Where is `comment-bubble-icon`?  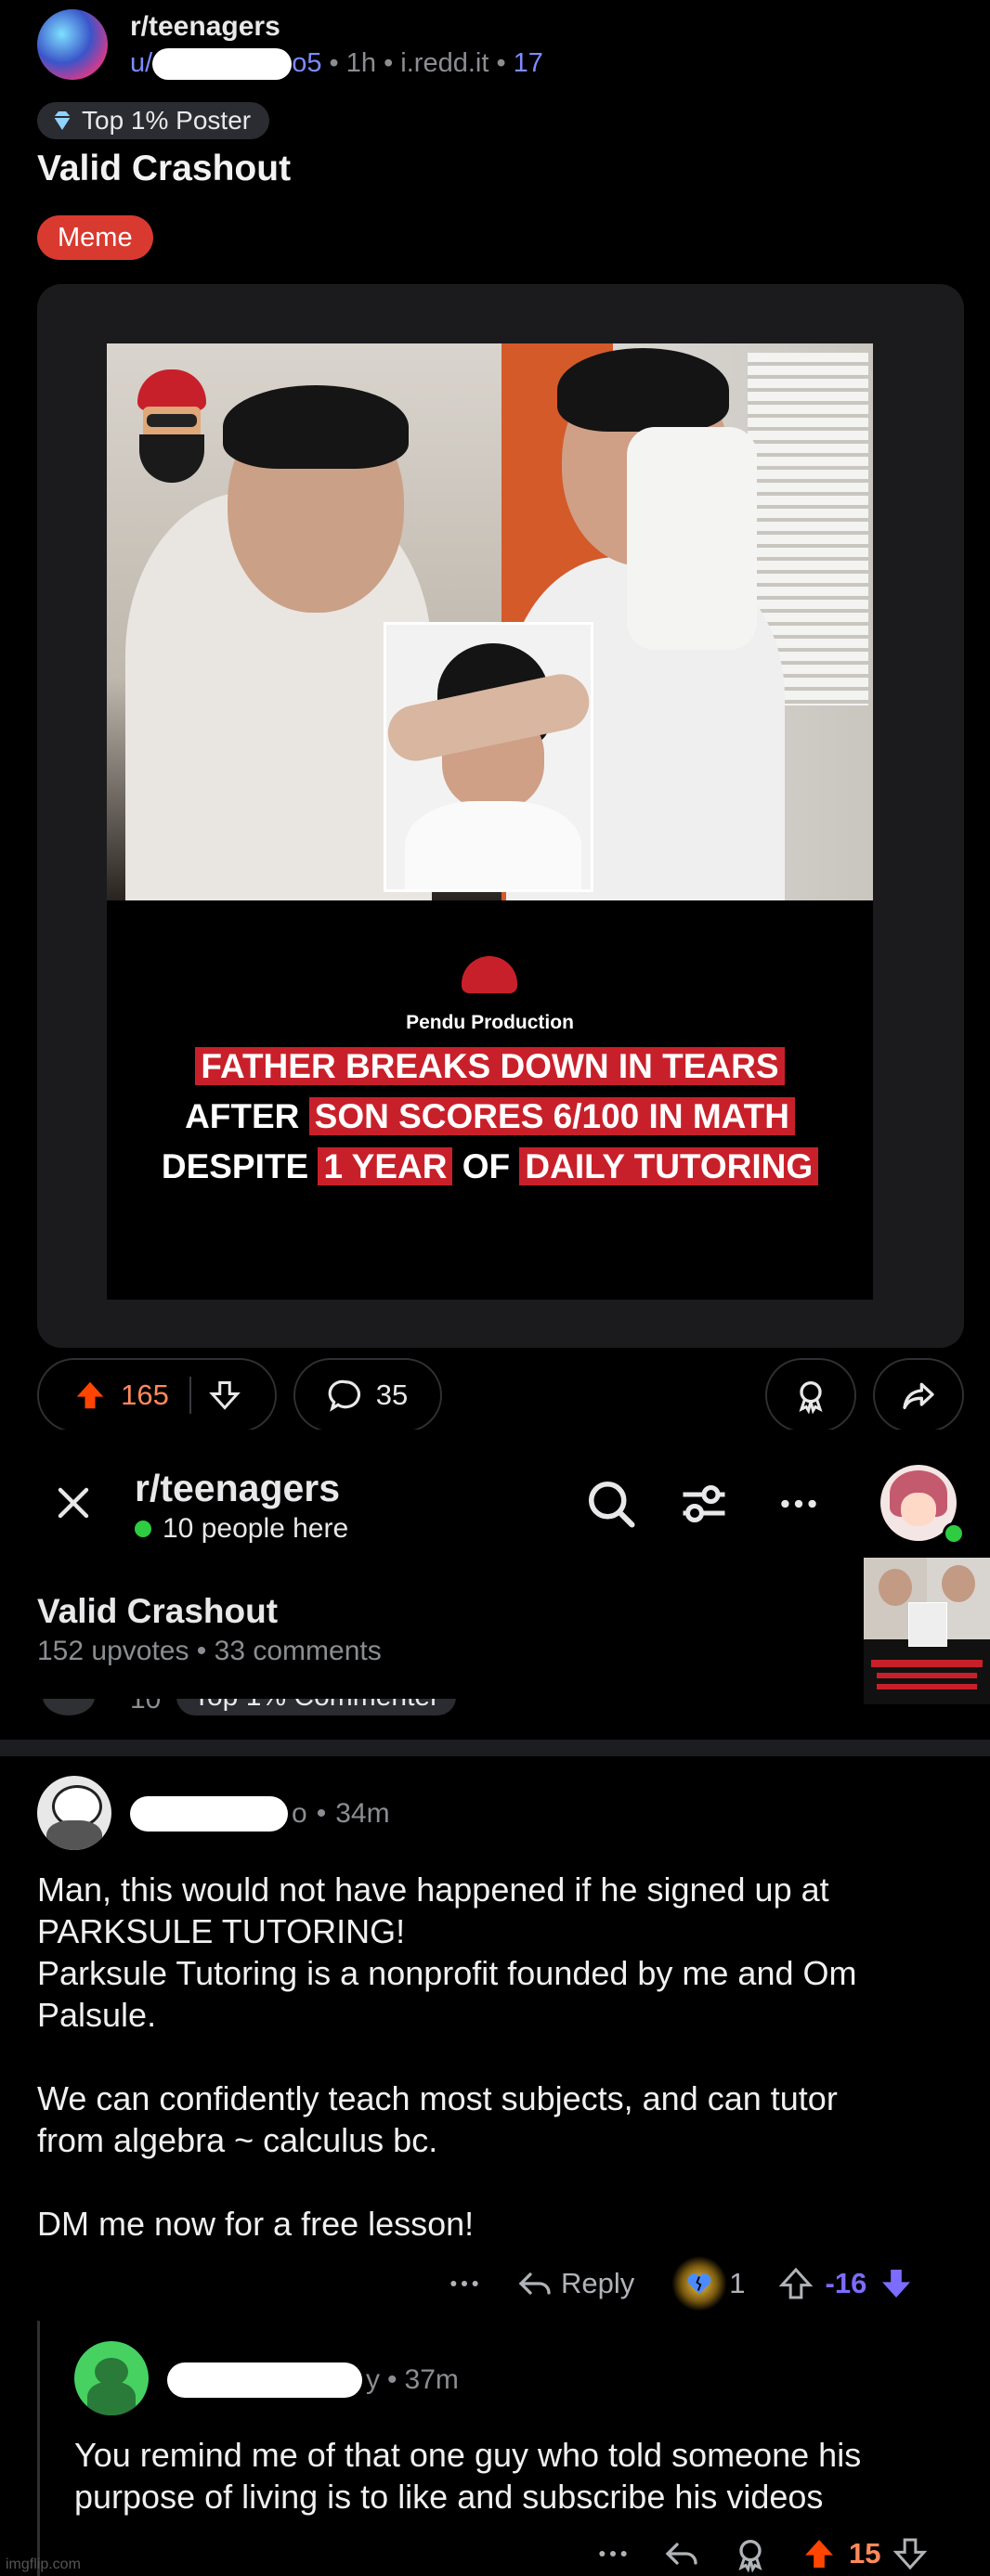 comment-bubble-icon is located at coordinates (344, 1395).